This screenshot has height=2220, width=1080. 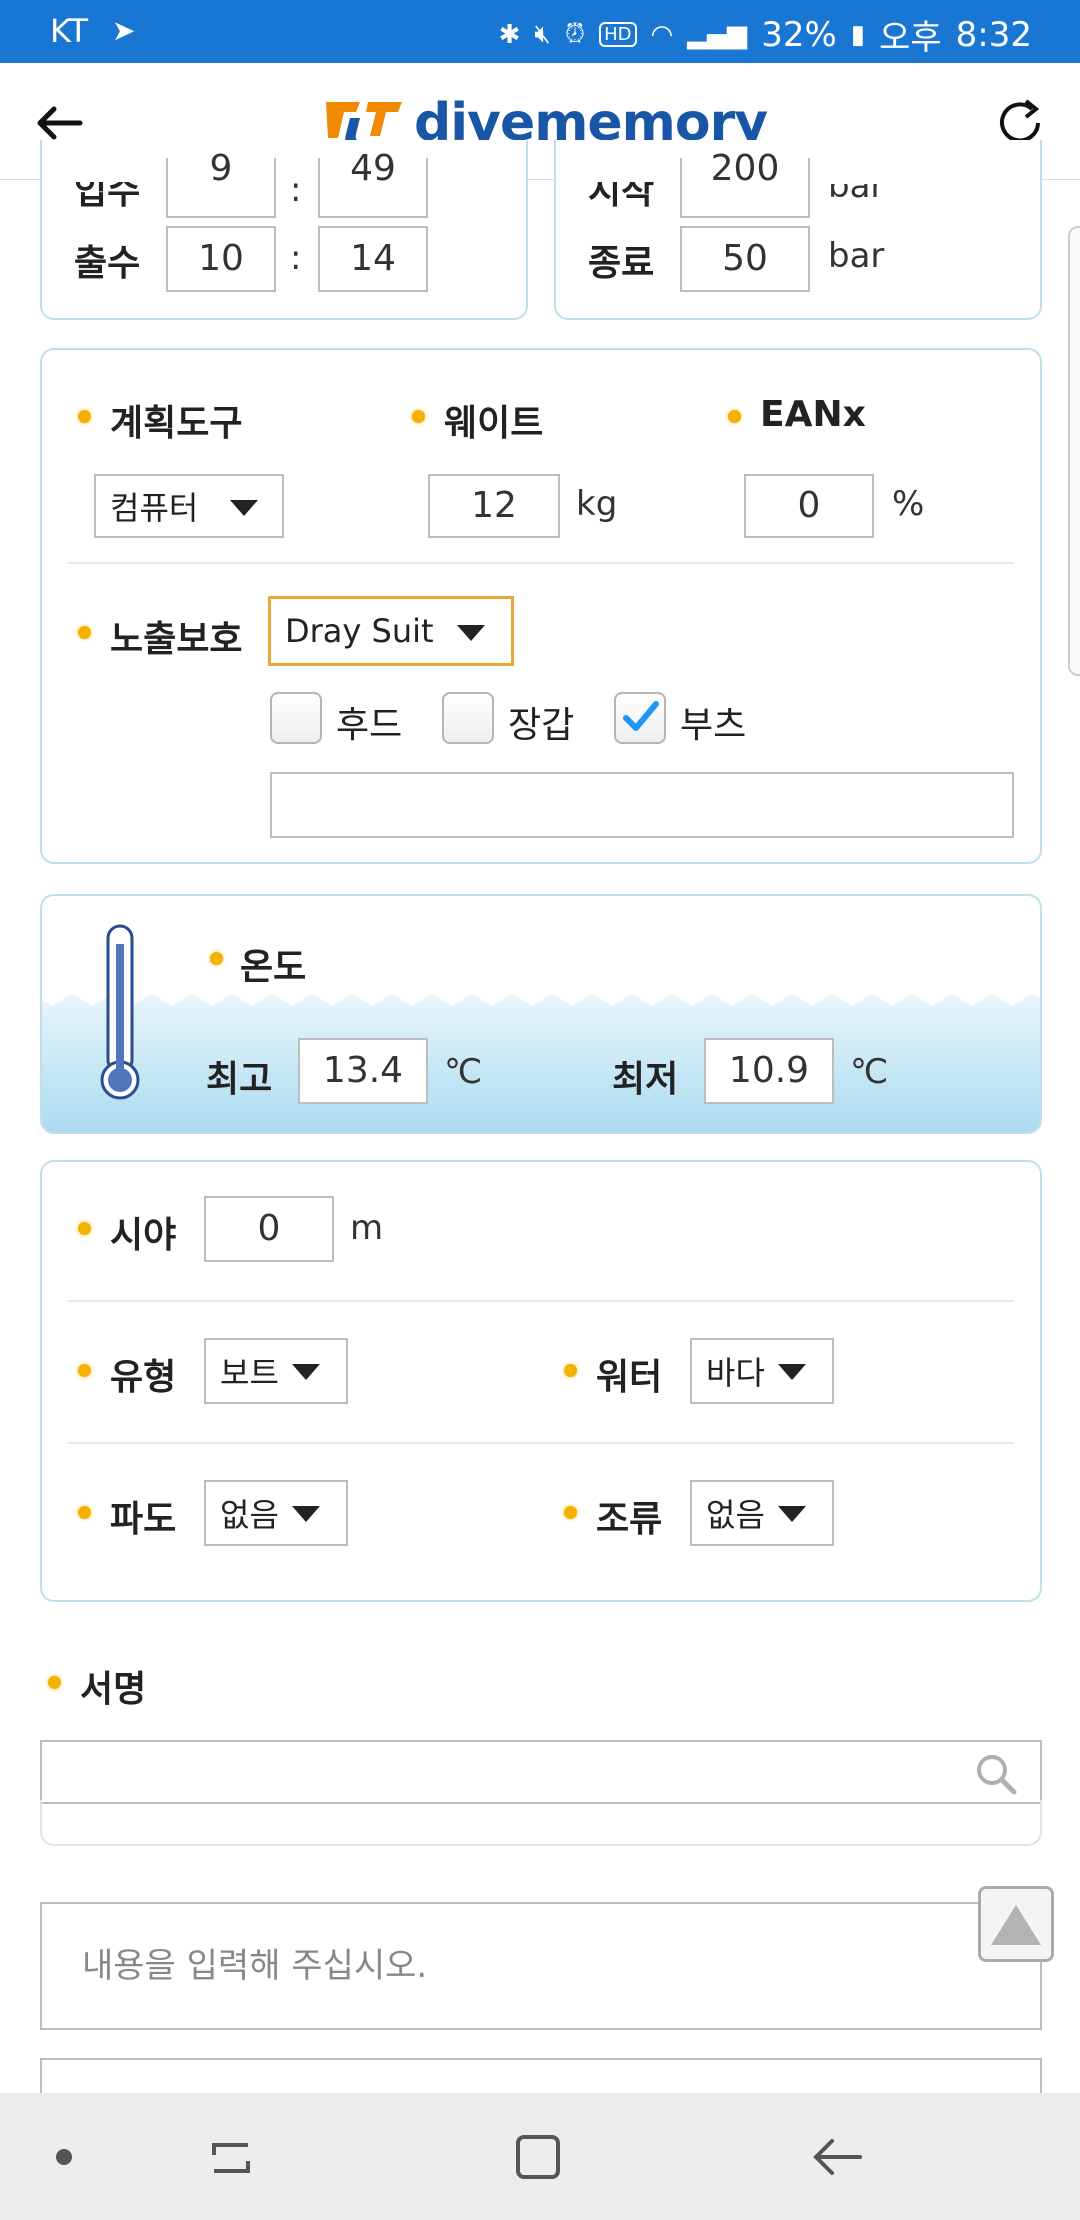 What do you see at coordinates (1074, 451) in the screenshot?
I see `side-panel-edge` at bounding box center [1074, 451].